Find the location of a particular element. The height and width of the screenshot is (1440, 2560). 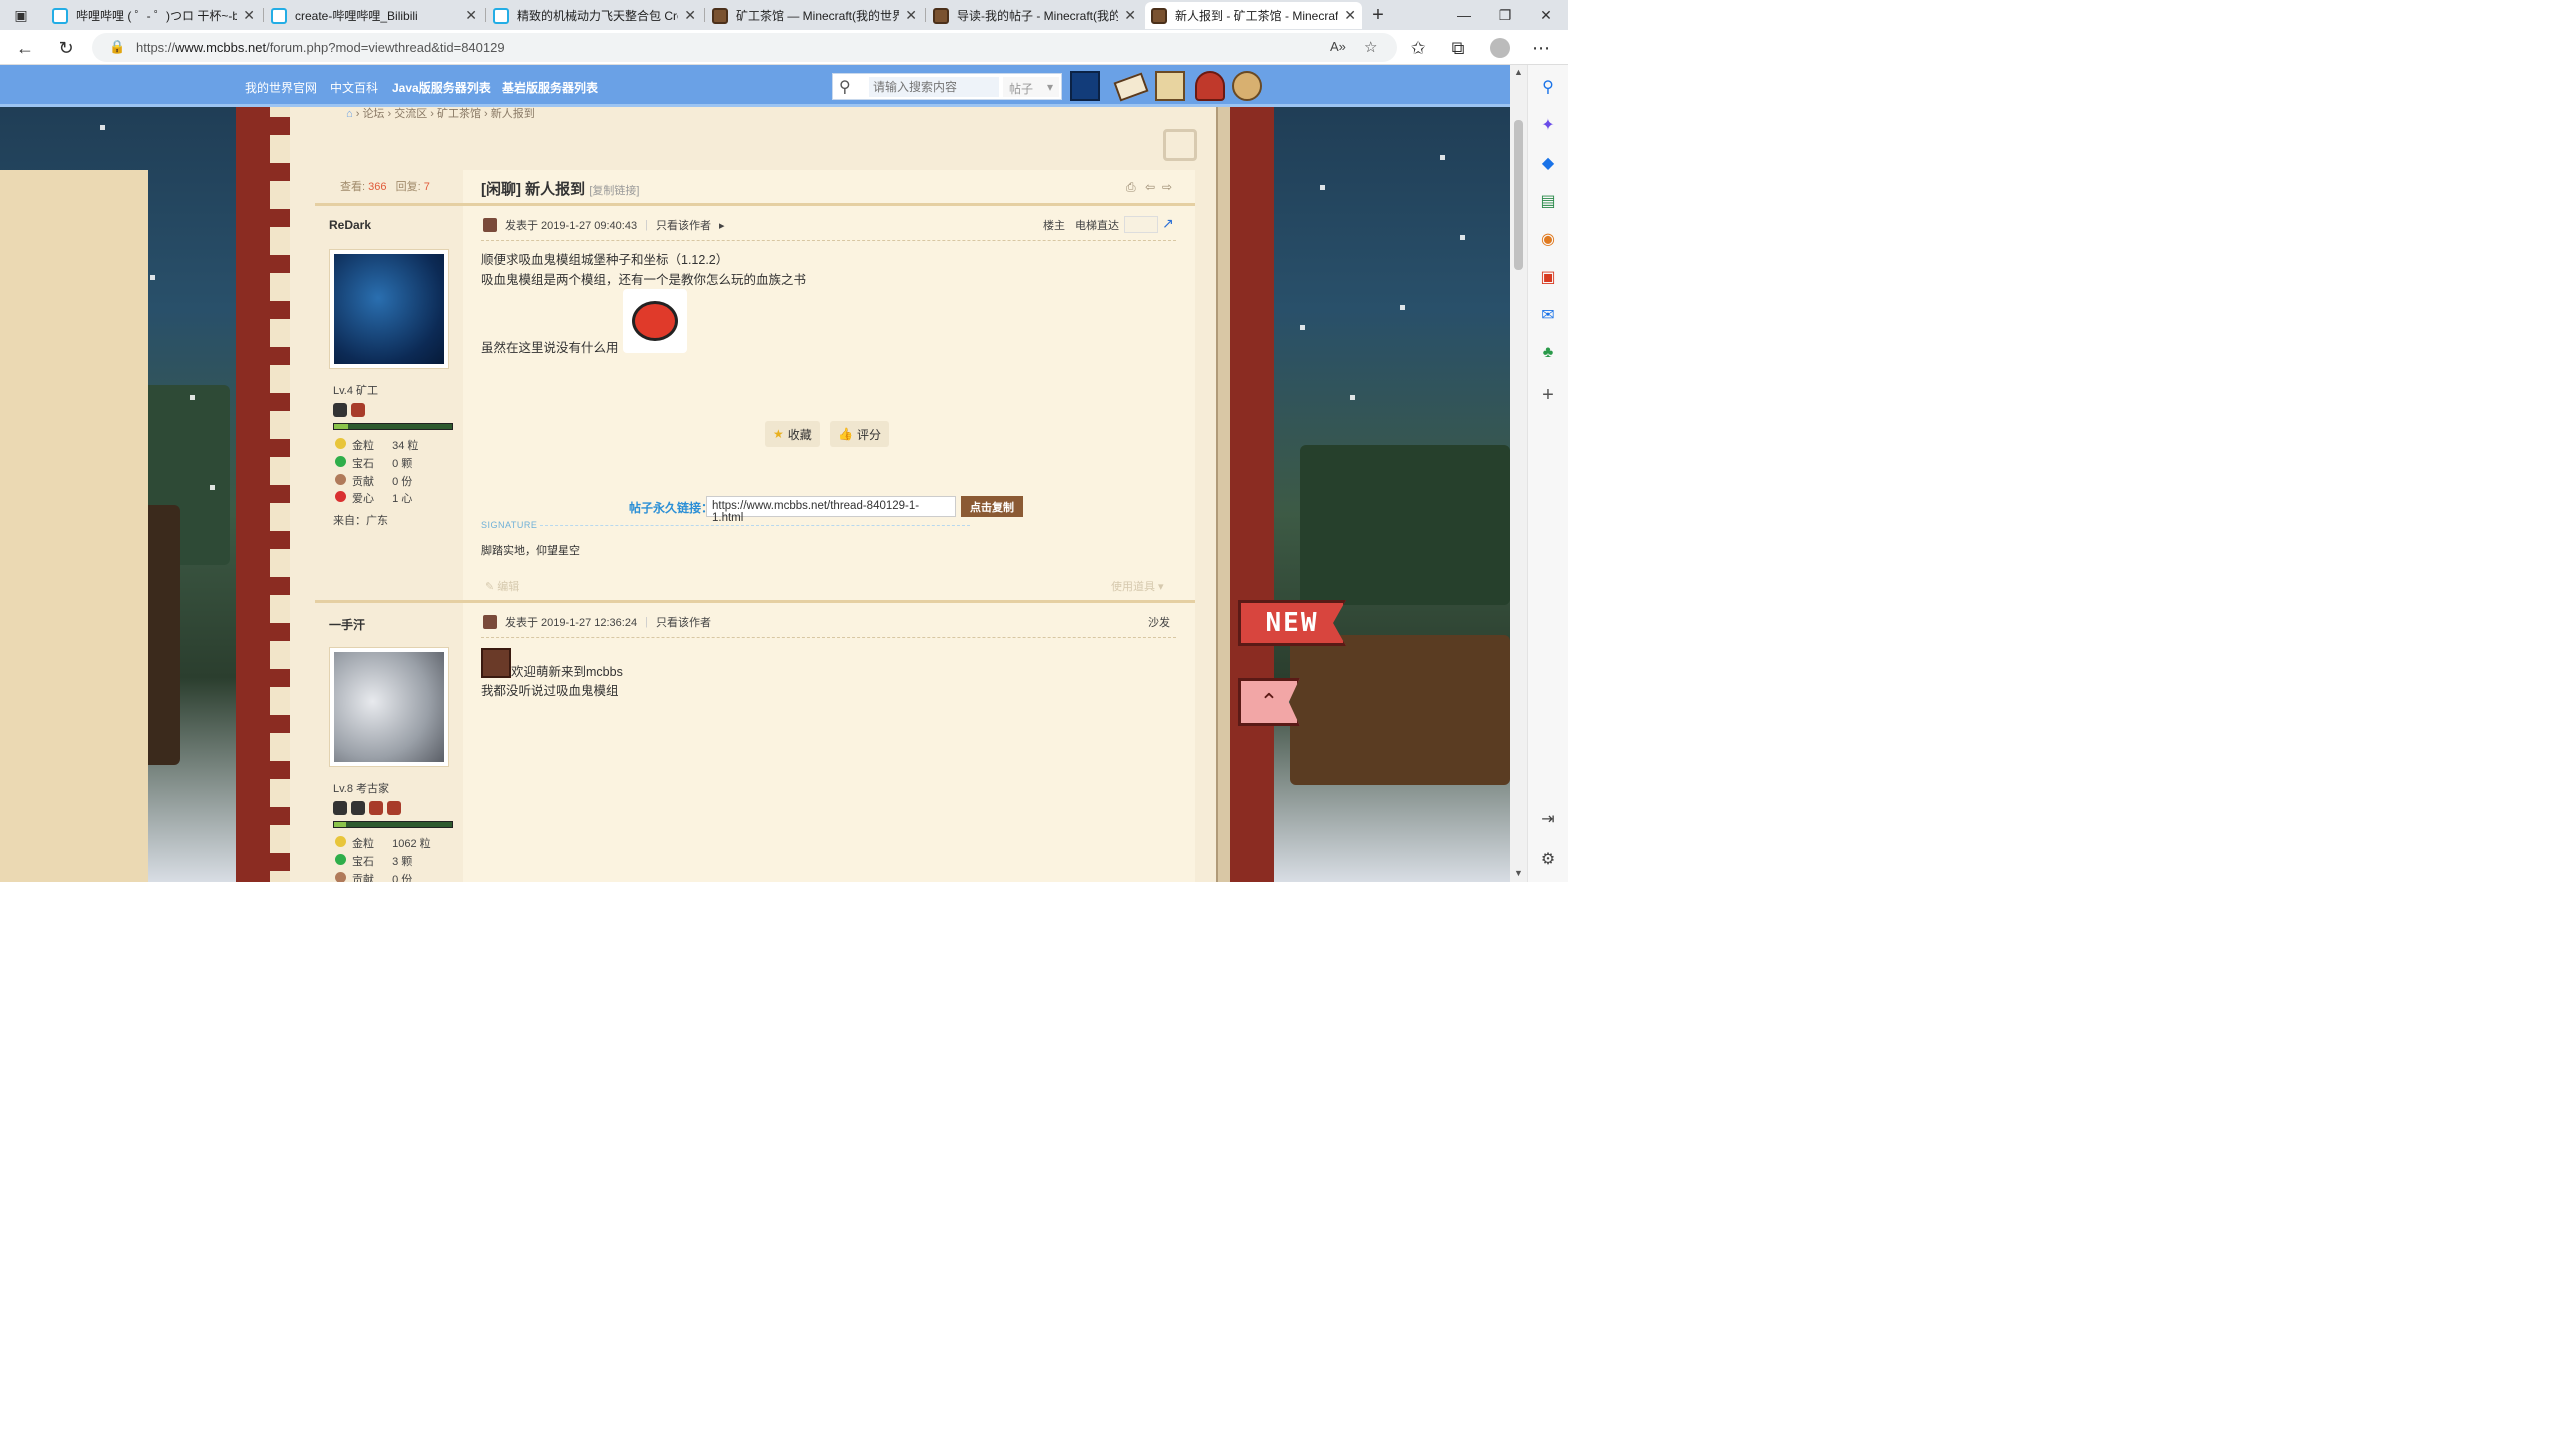

copilot-icon: ✦ is located at coordinates (1548, 125).